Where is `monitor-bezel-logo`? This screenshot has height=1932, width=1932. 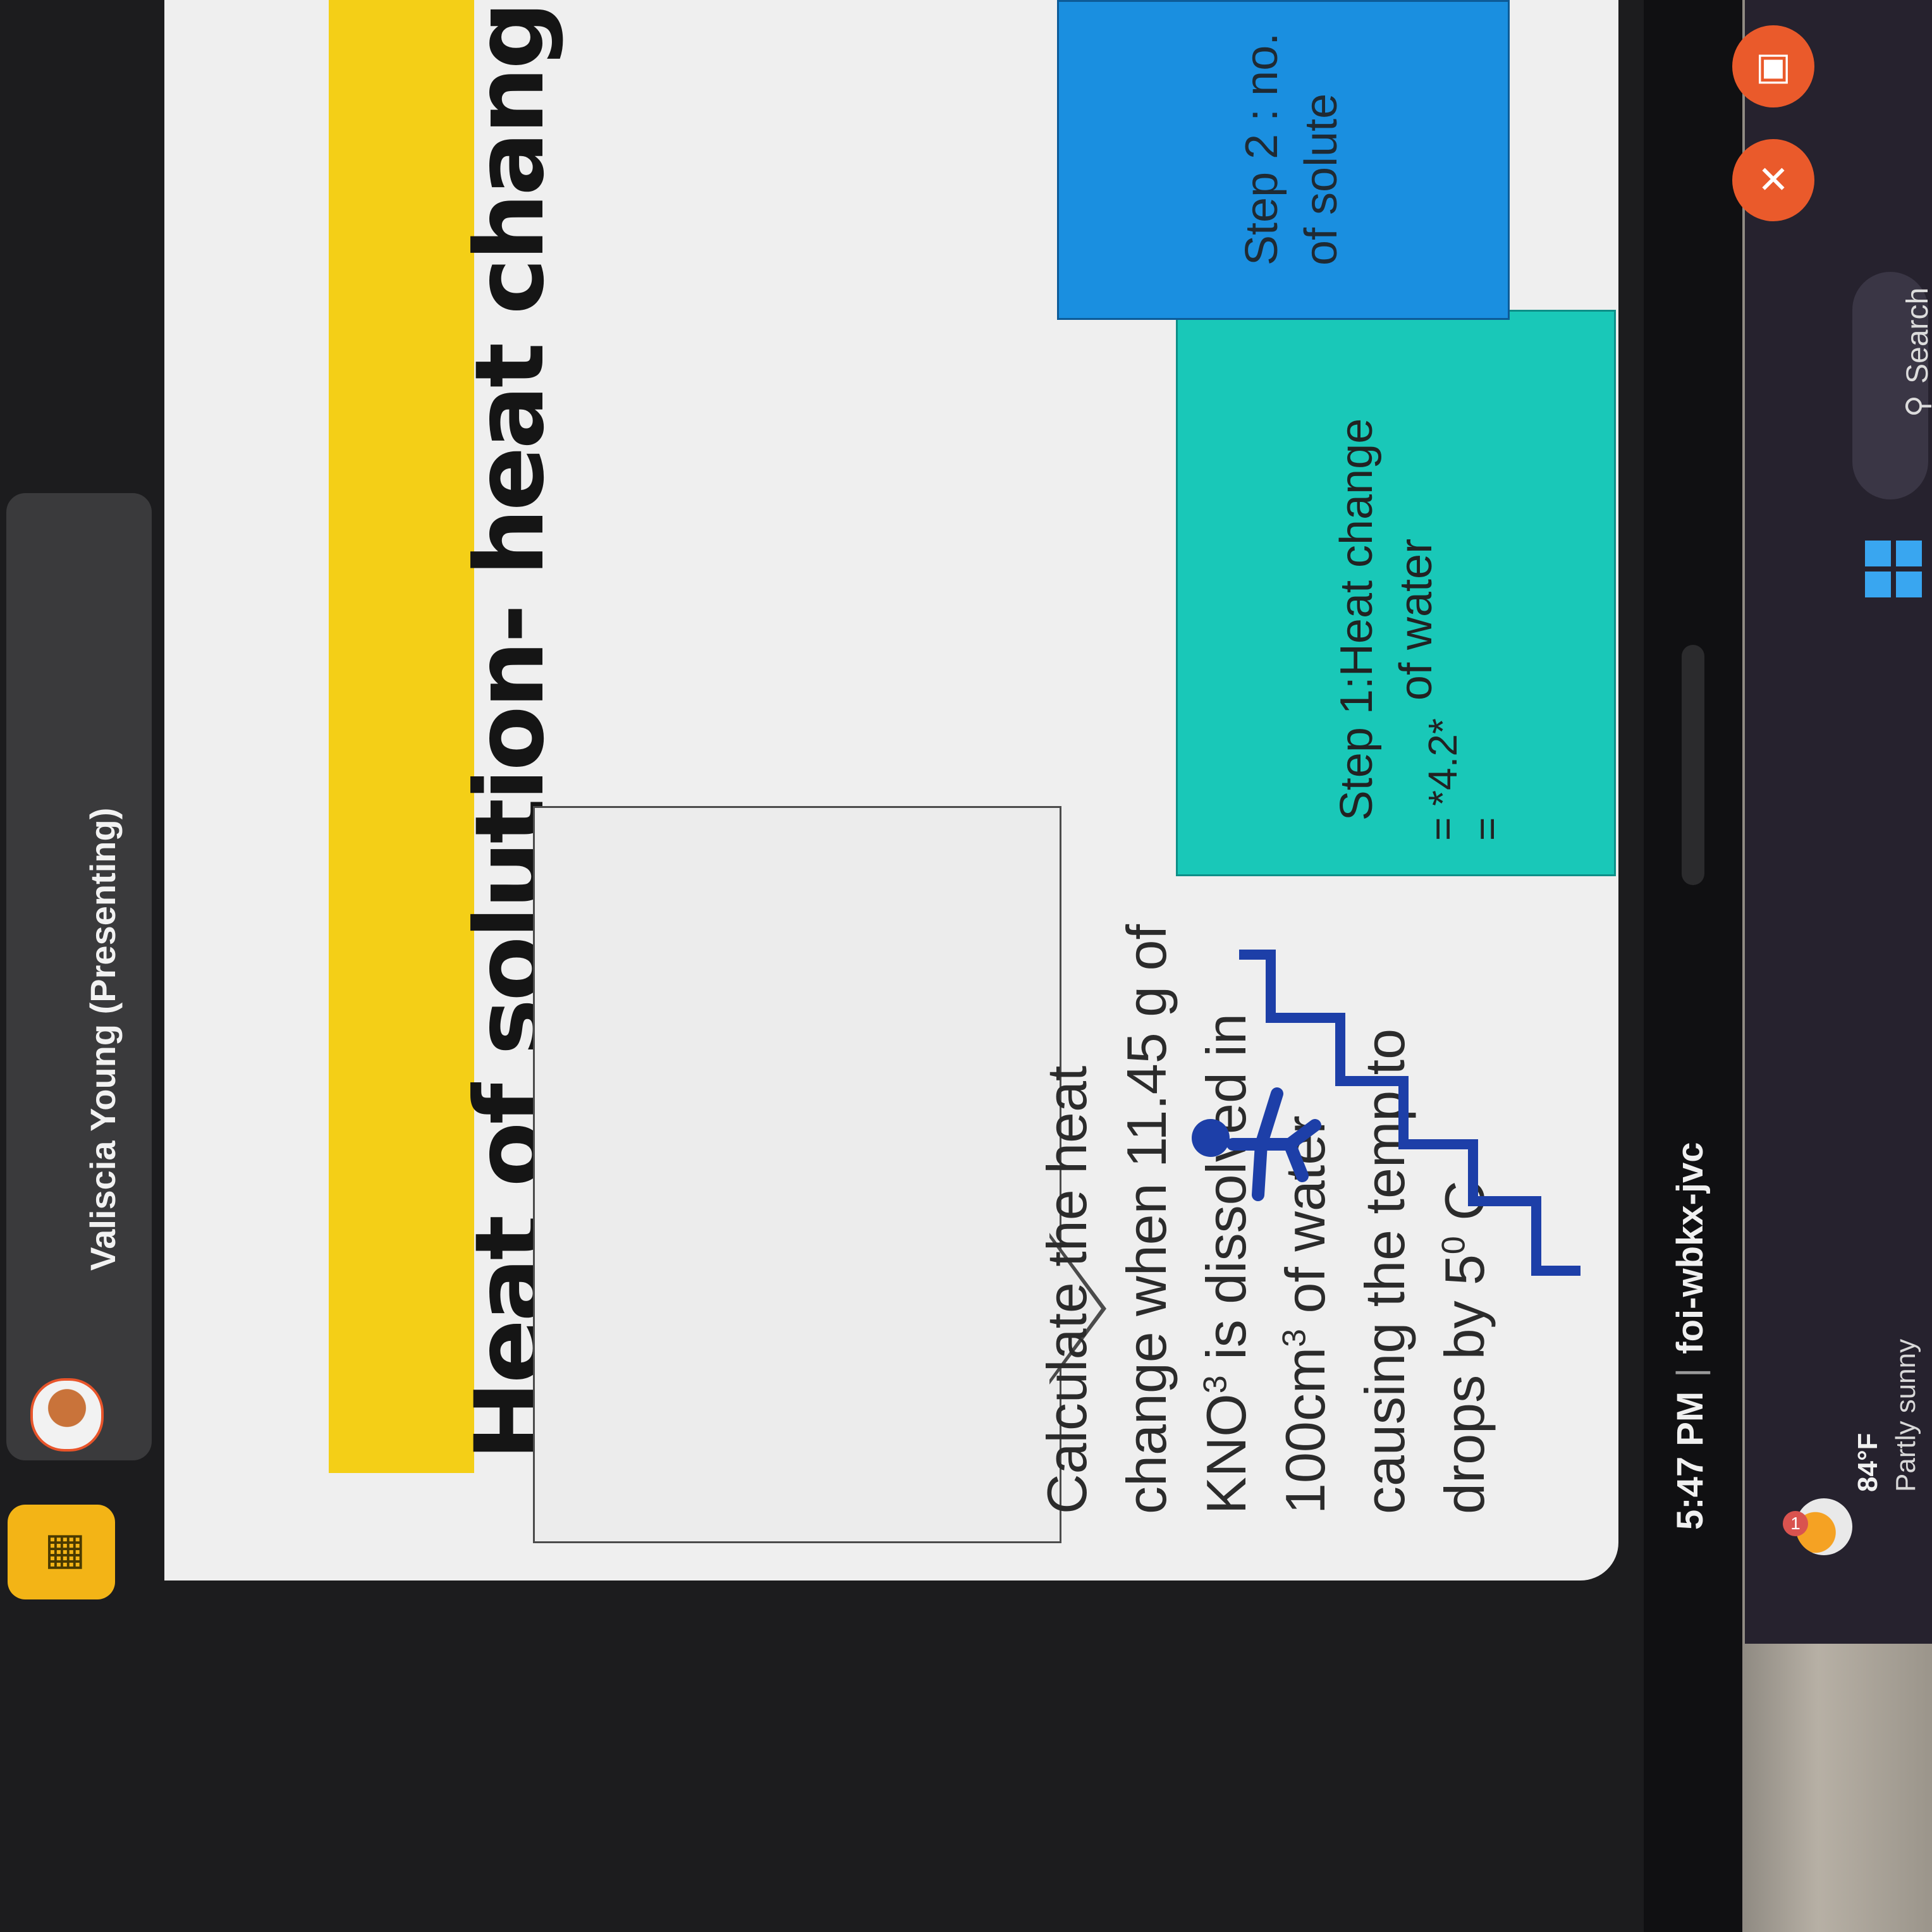
monitor-bezel-logo is located at coordinates (1693, 765).